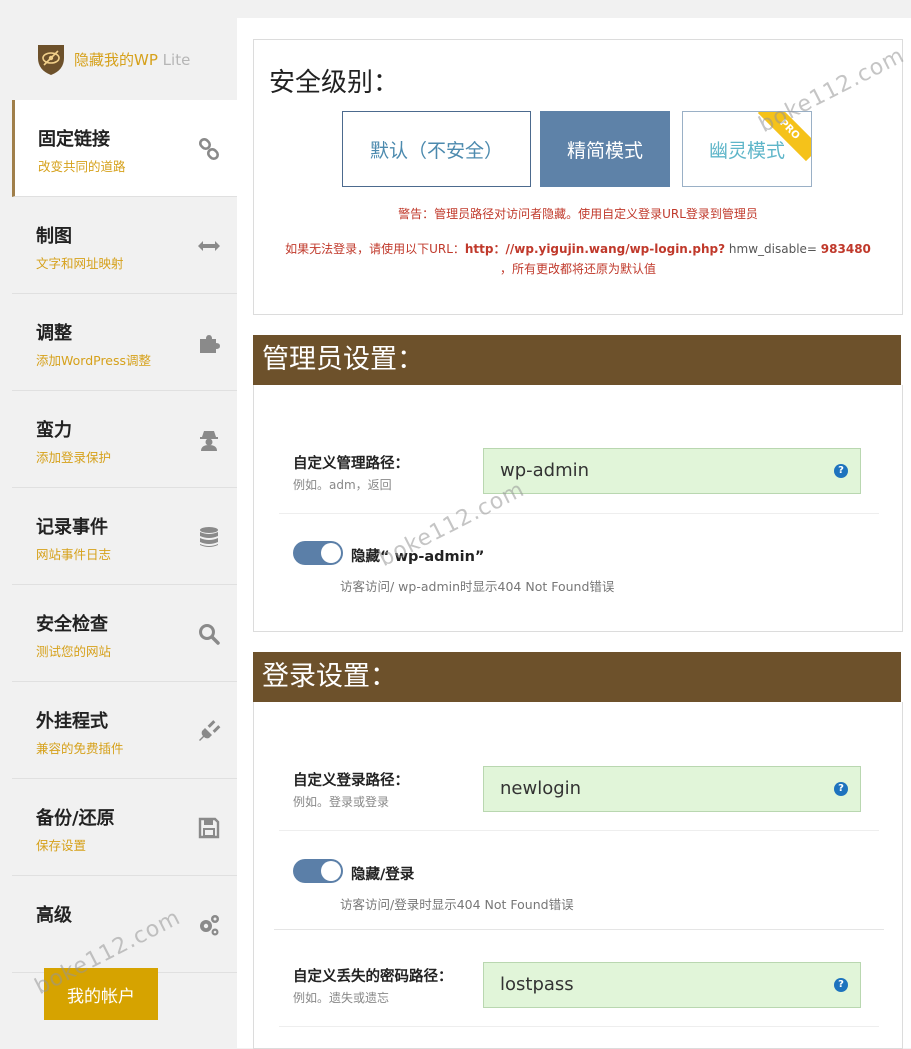 This screenshot has width=911, height=1049. Describe the element at coordinates (74, 554) in the screenshot. I see `sidebar-item-subtitle: 网站事件日志` at that location.